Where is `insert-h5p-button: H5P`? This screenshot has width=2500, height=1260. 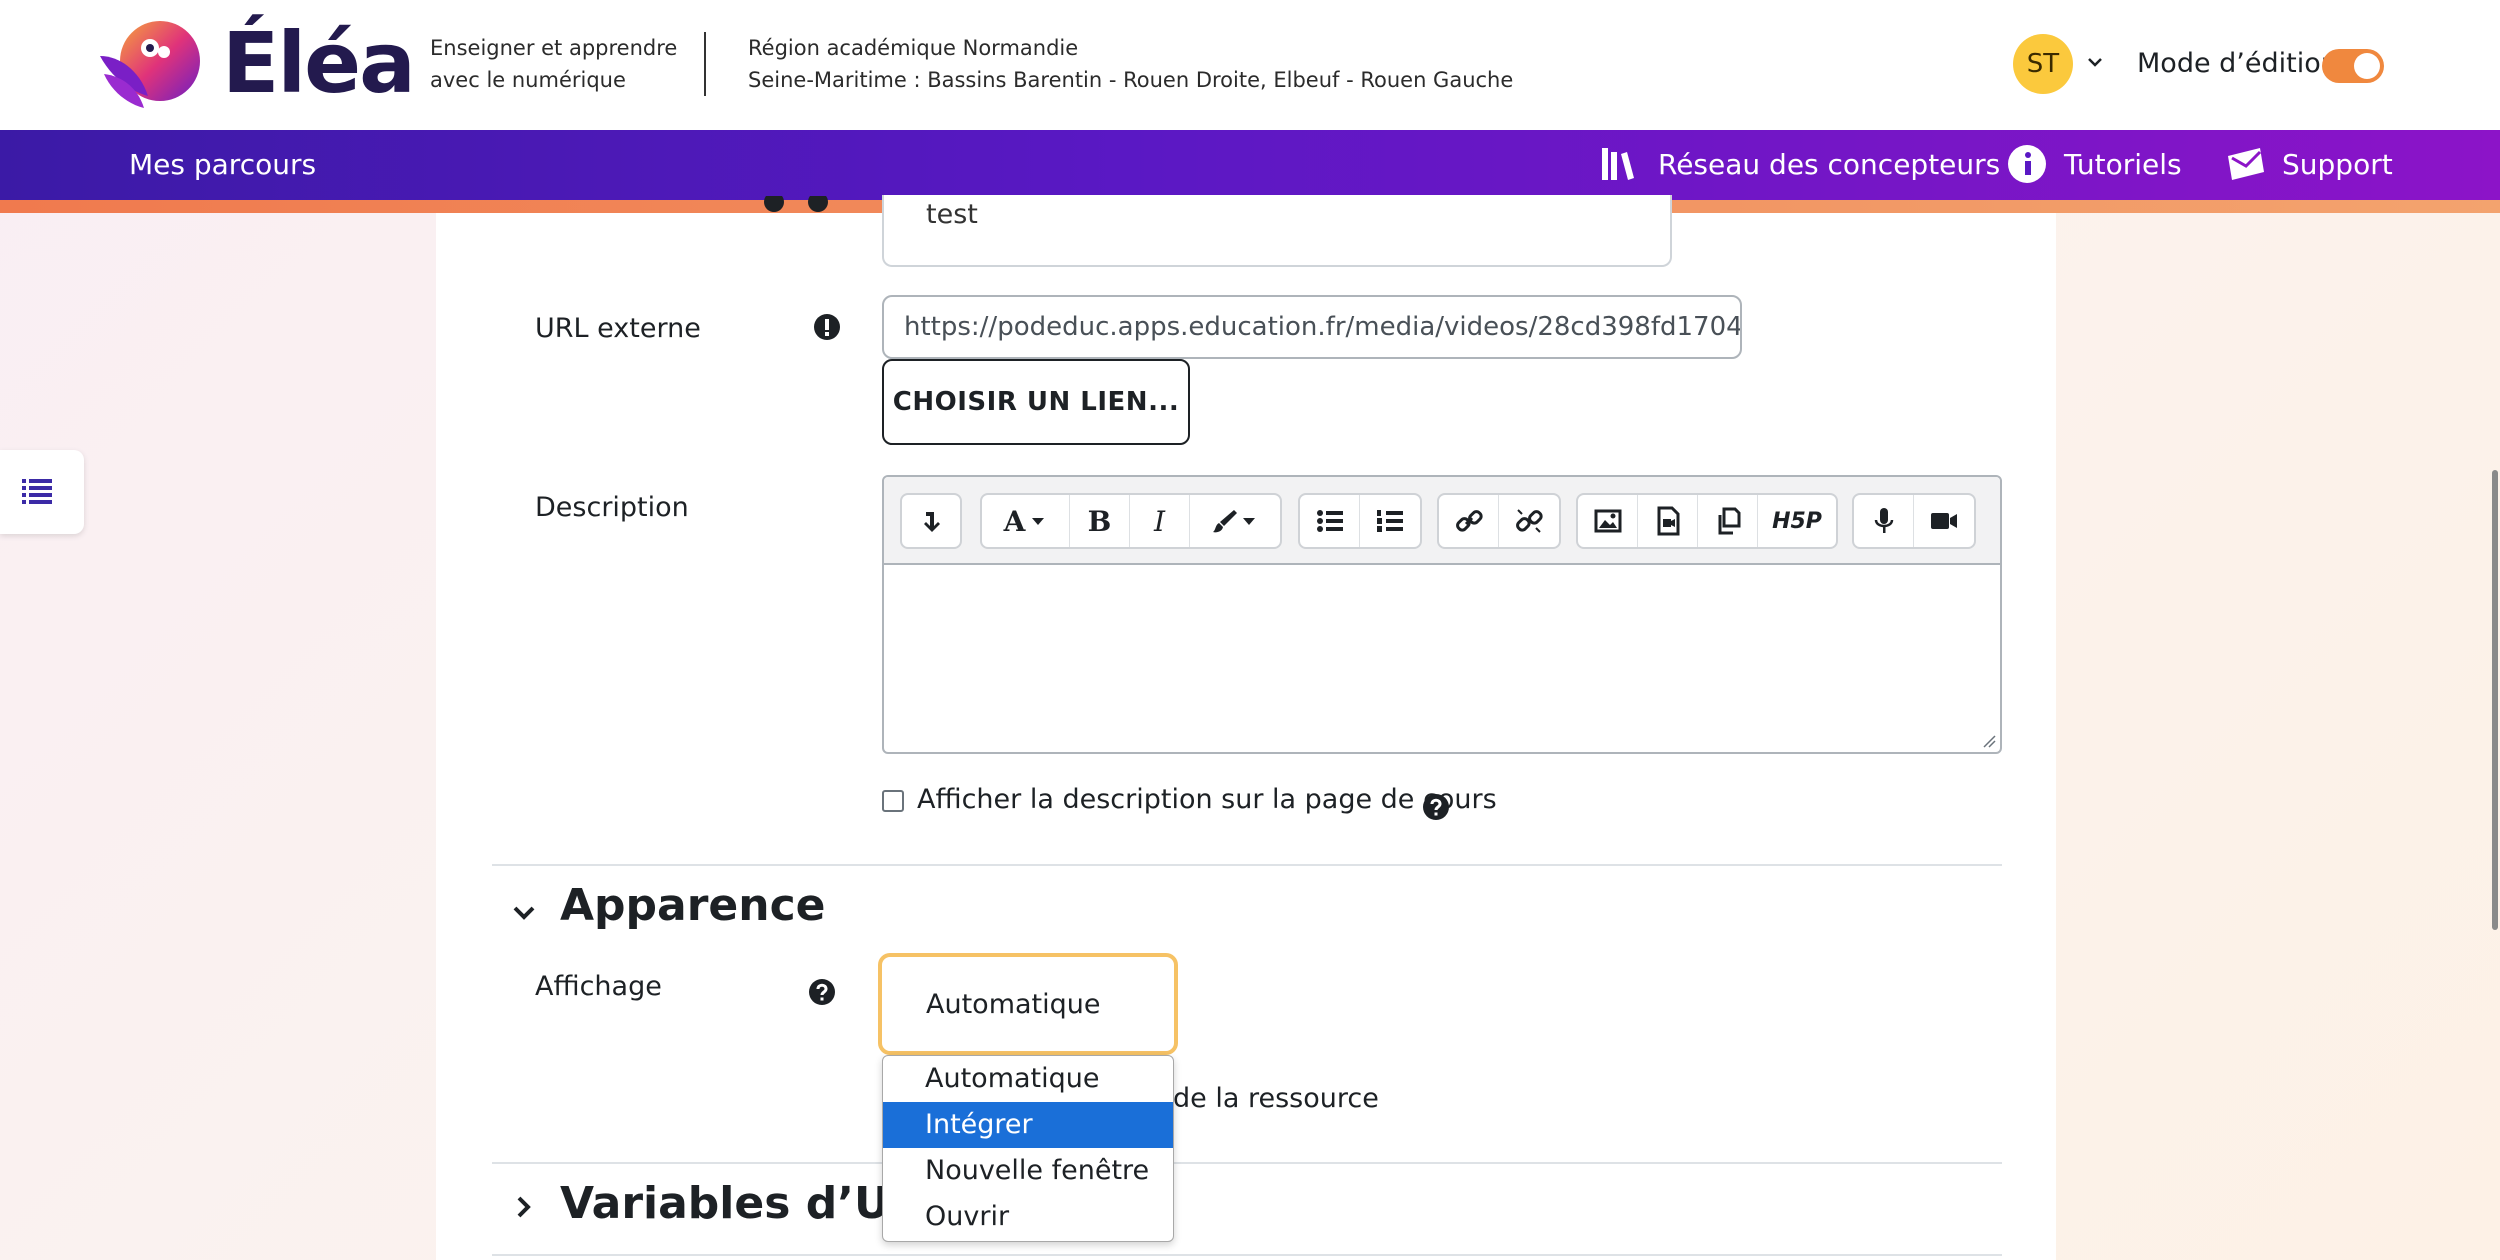
insert-h5p-button: H5P is located at coordinates (1797, 521).